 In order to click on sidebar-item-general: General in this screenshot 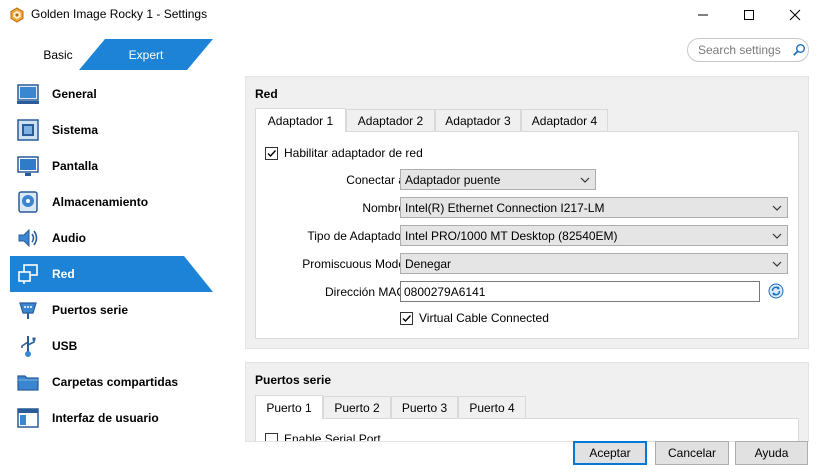, I will do `click(122, 94)`.